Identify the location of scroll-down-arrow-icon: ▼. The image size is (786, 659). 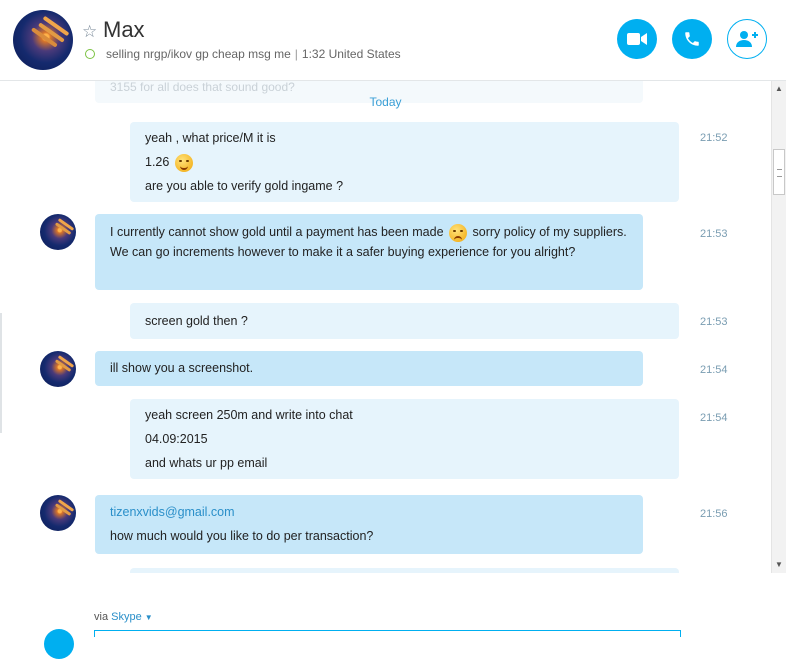
(779, 565).